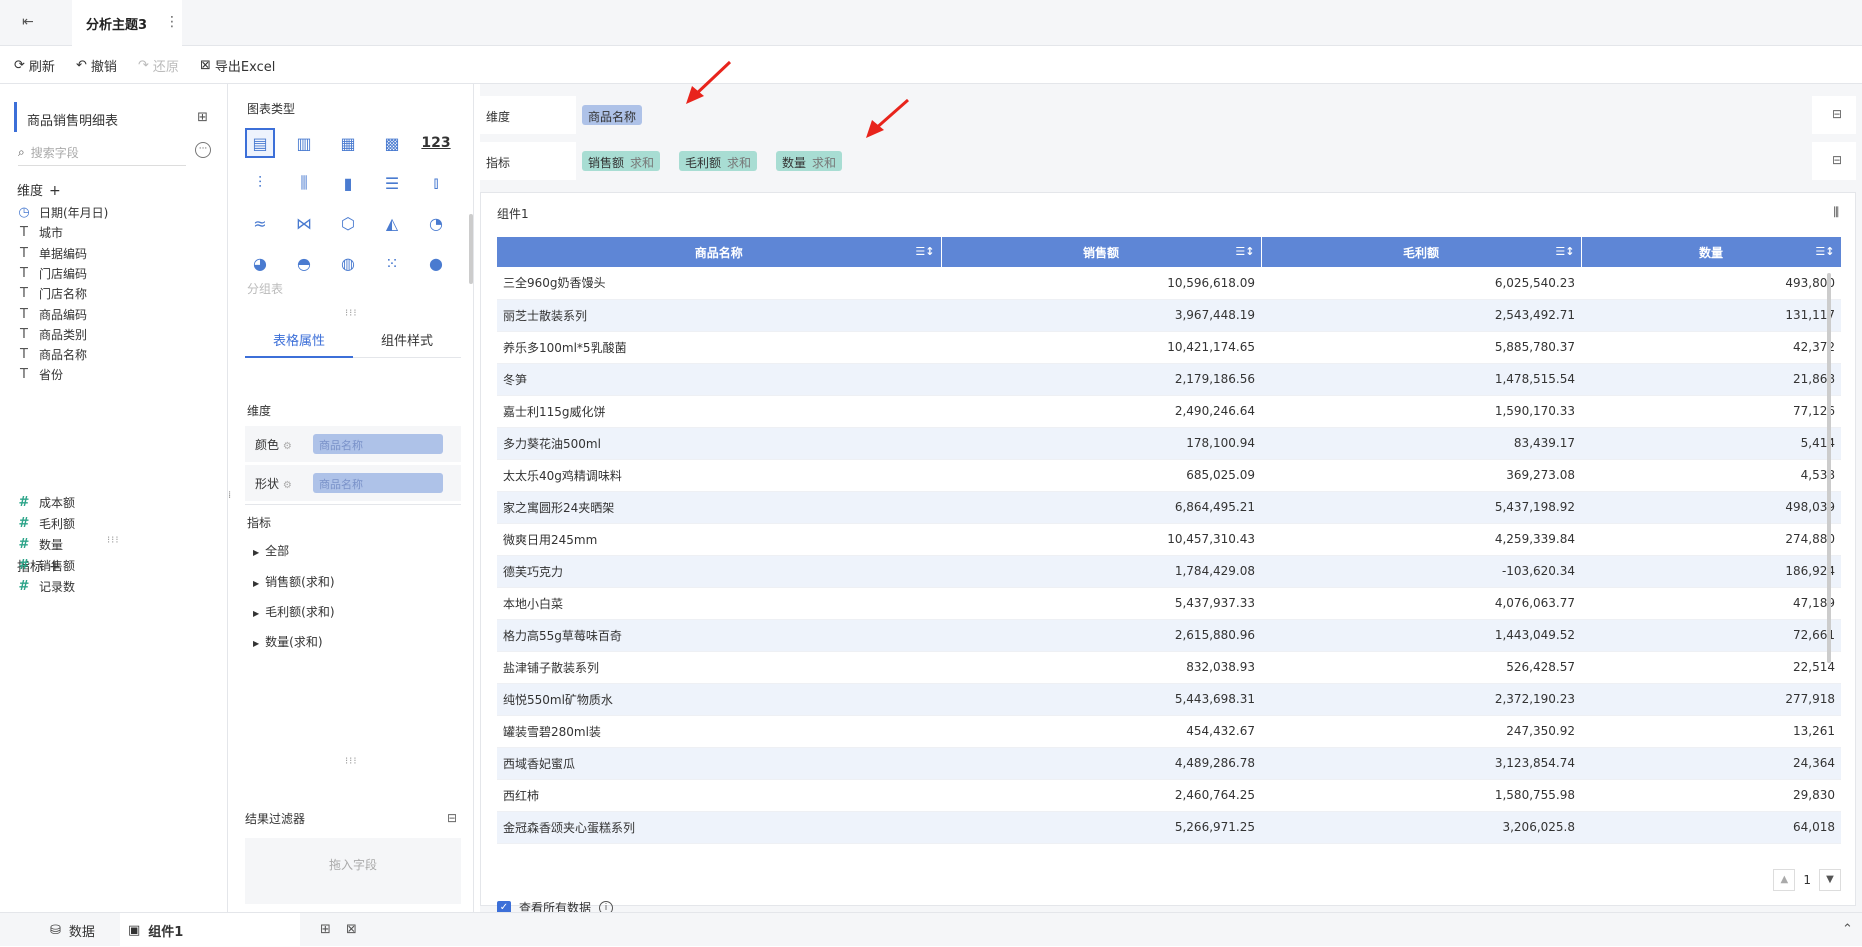  What do you see at coordinates (172, 22) in the screenshot?
I see `more-icon: ⋮` at bounding box center [172, 22].